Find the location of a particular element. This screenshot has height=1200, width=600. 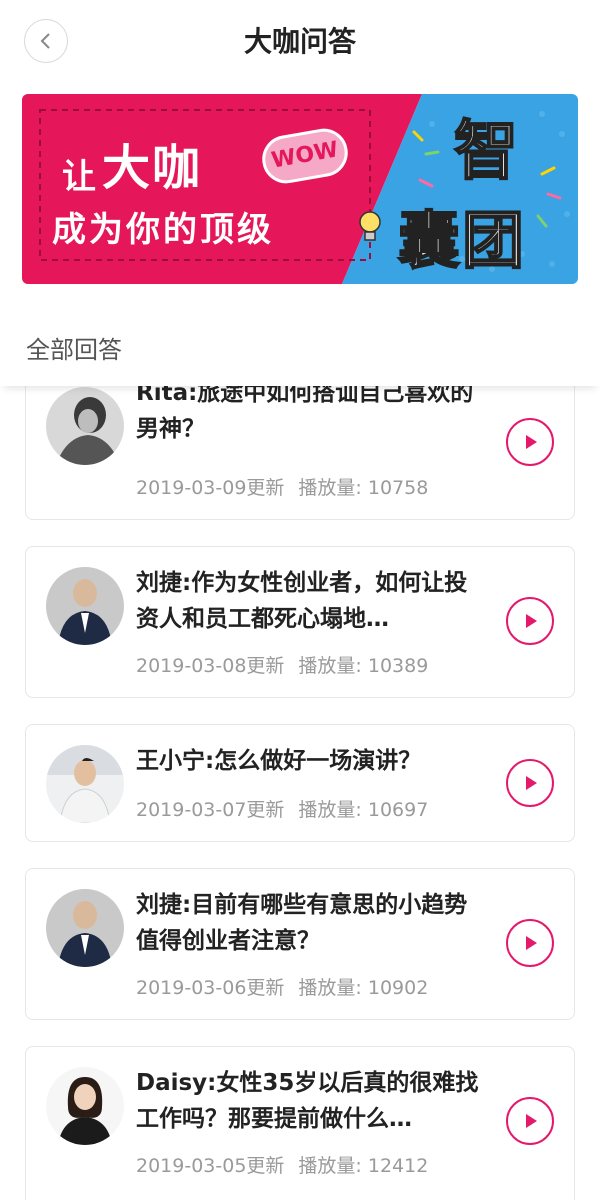

banner-line1-prefix: 让 is located at coordinates (79, 177).